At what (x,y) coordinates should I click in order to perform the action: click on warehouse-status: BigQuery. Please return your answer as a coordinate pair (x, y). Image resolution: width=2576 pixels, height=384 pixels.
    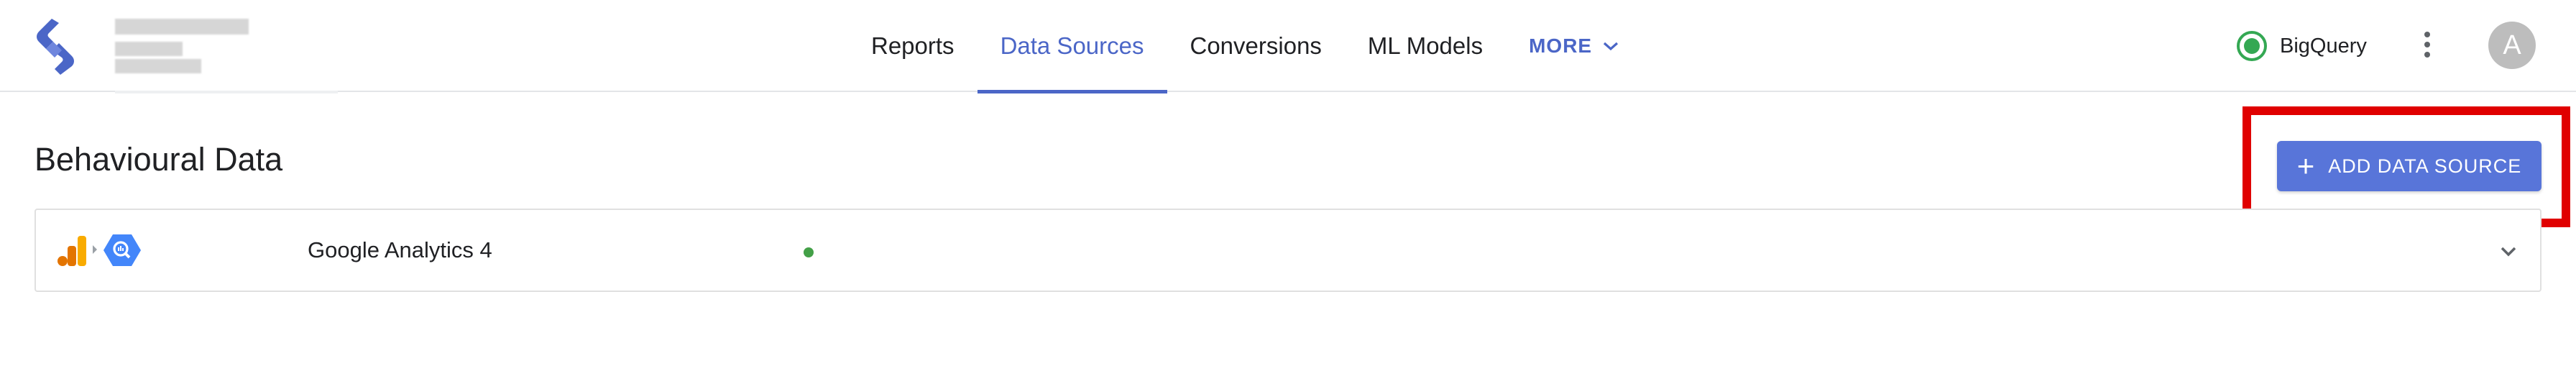
    Looking at the image, I should click on (2302, 46).